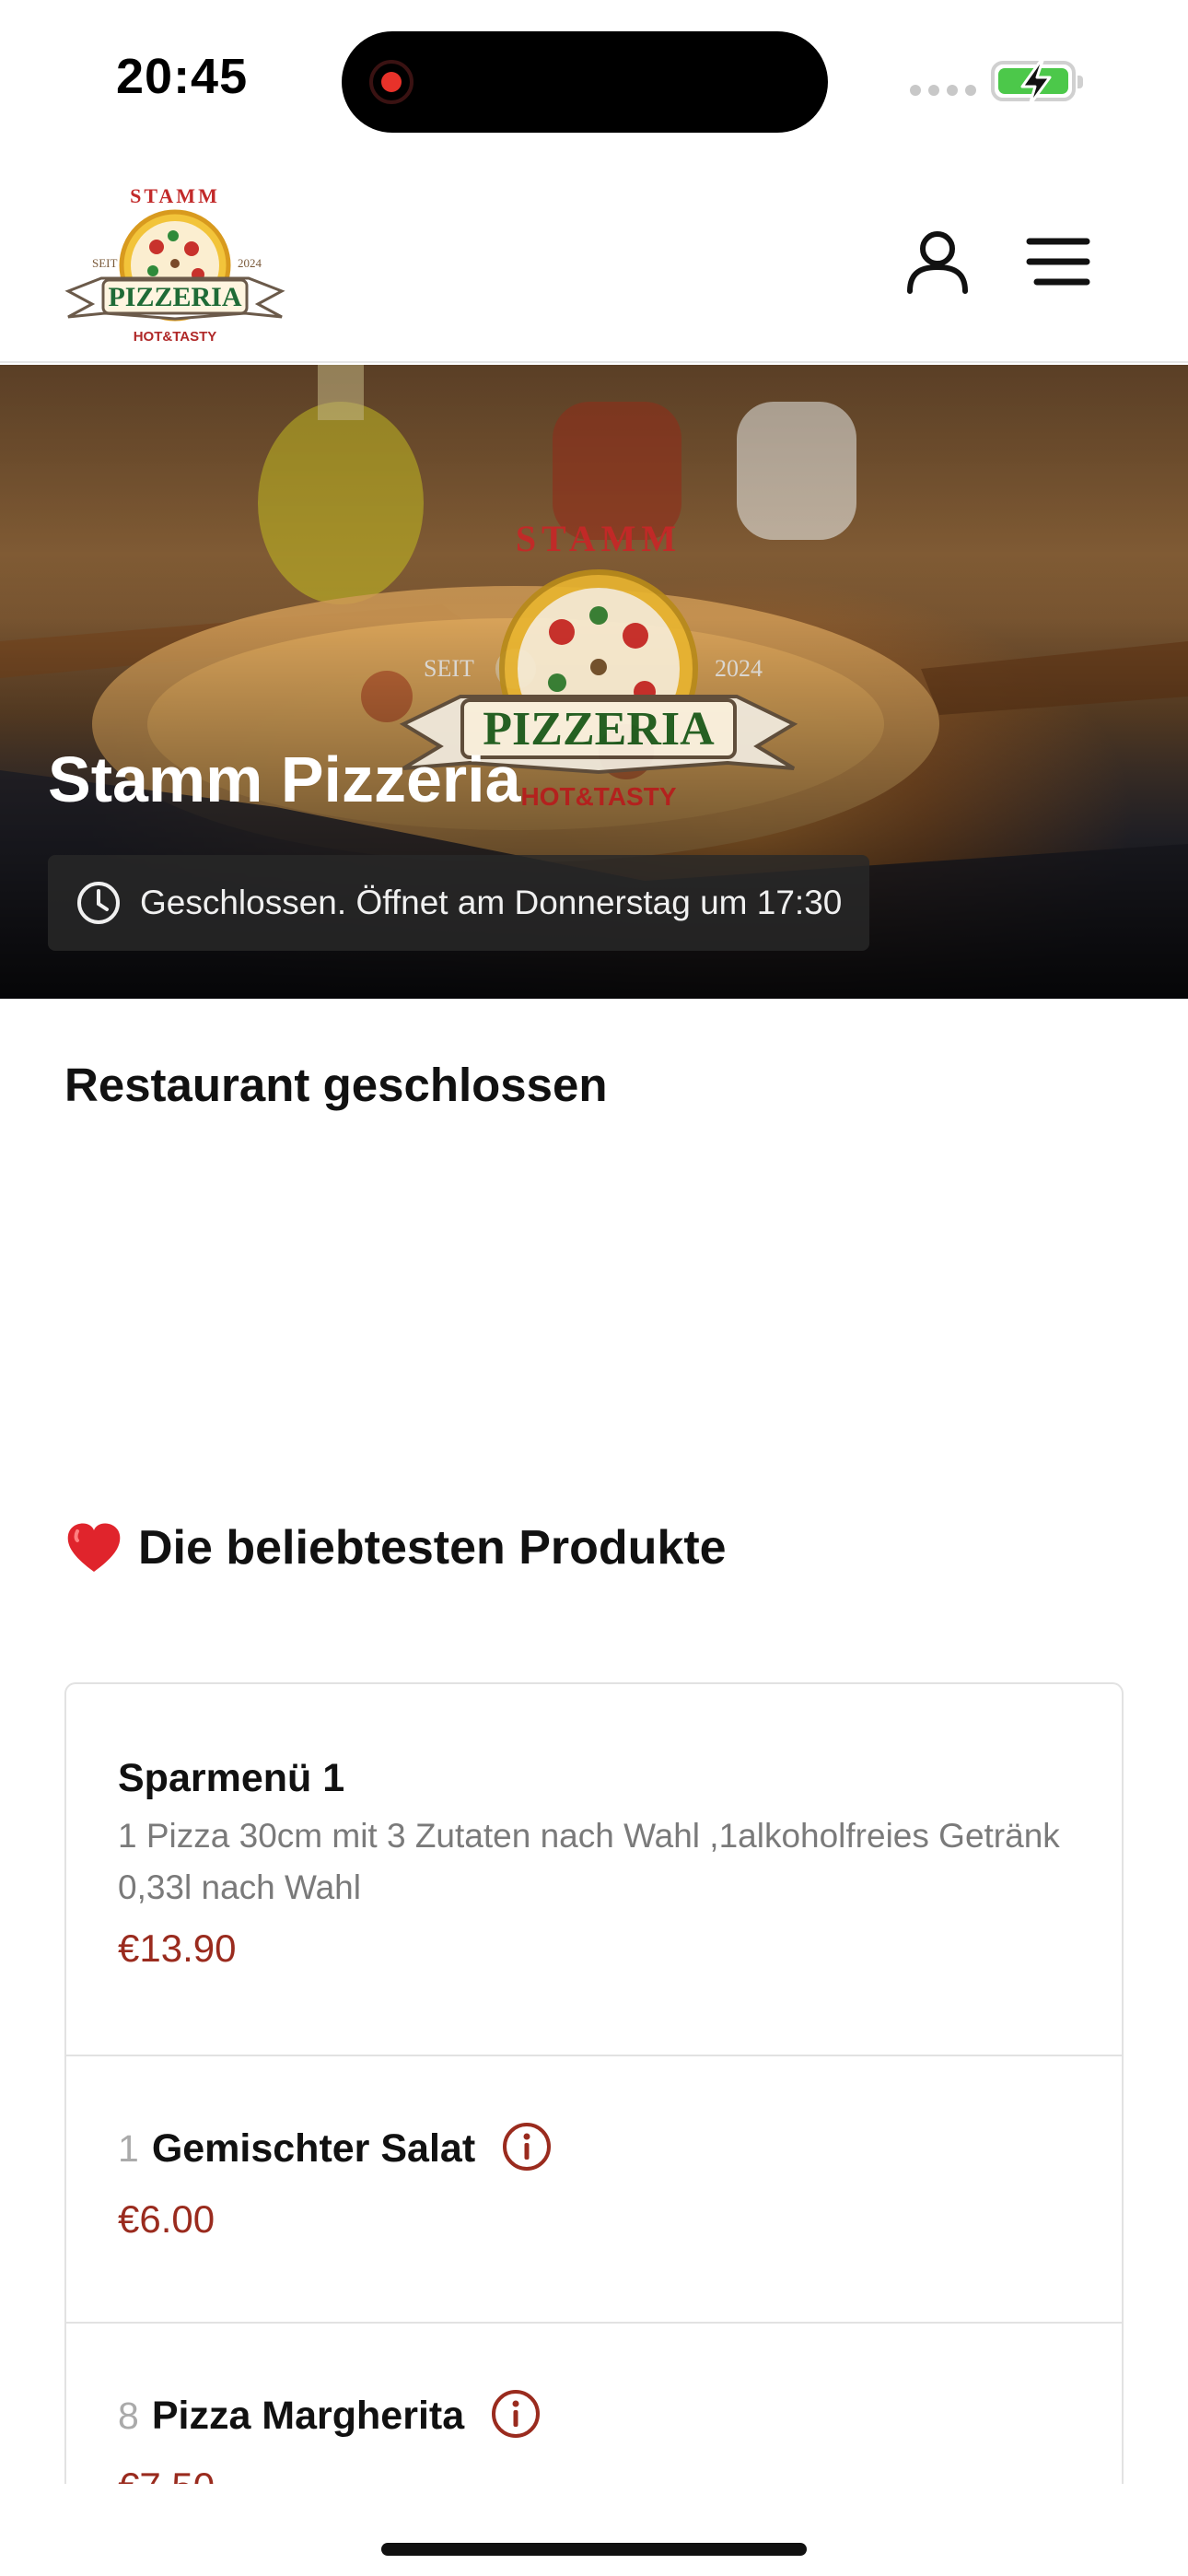  I want to click on user-icon, so click(937, 262).